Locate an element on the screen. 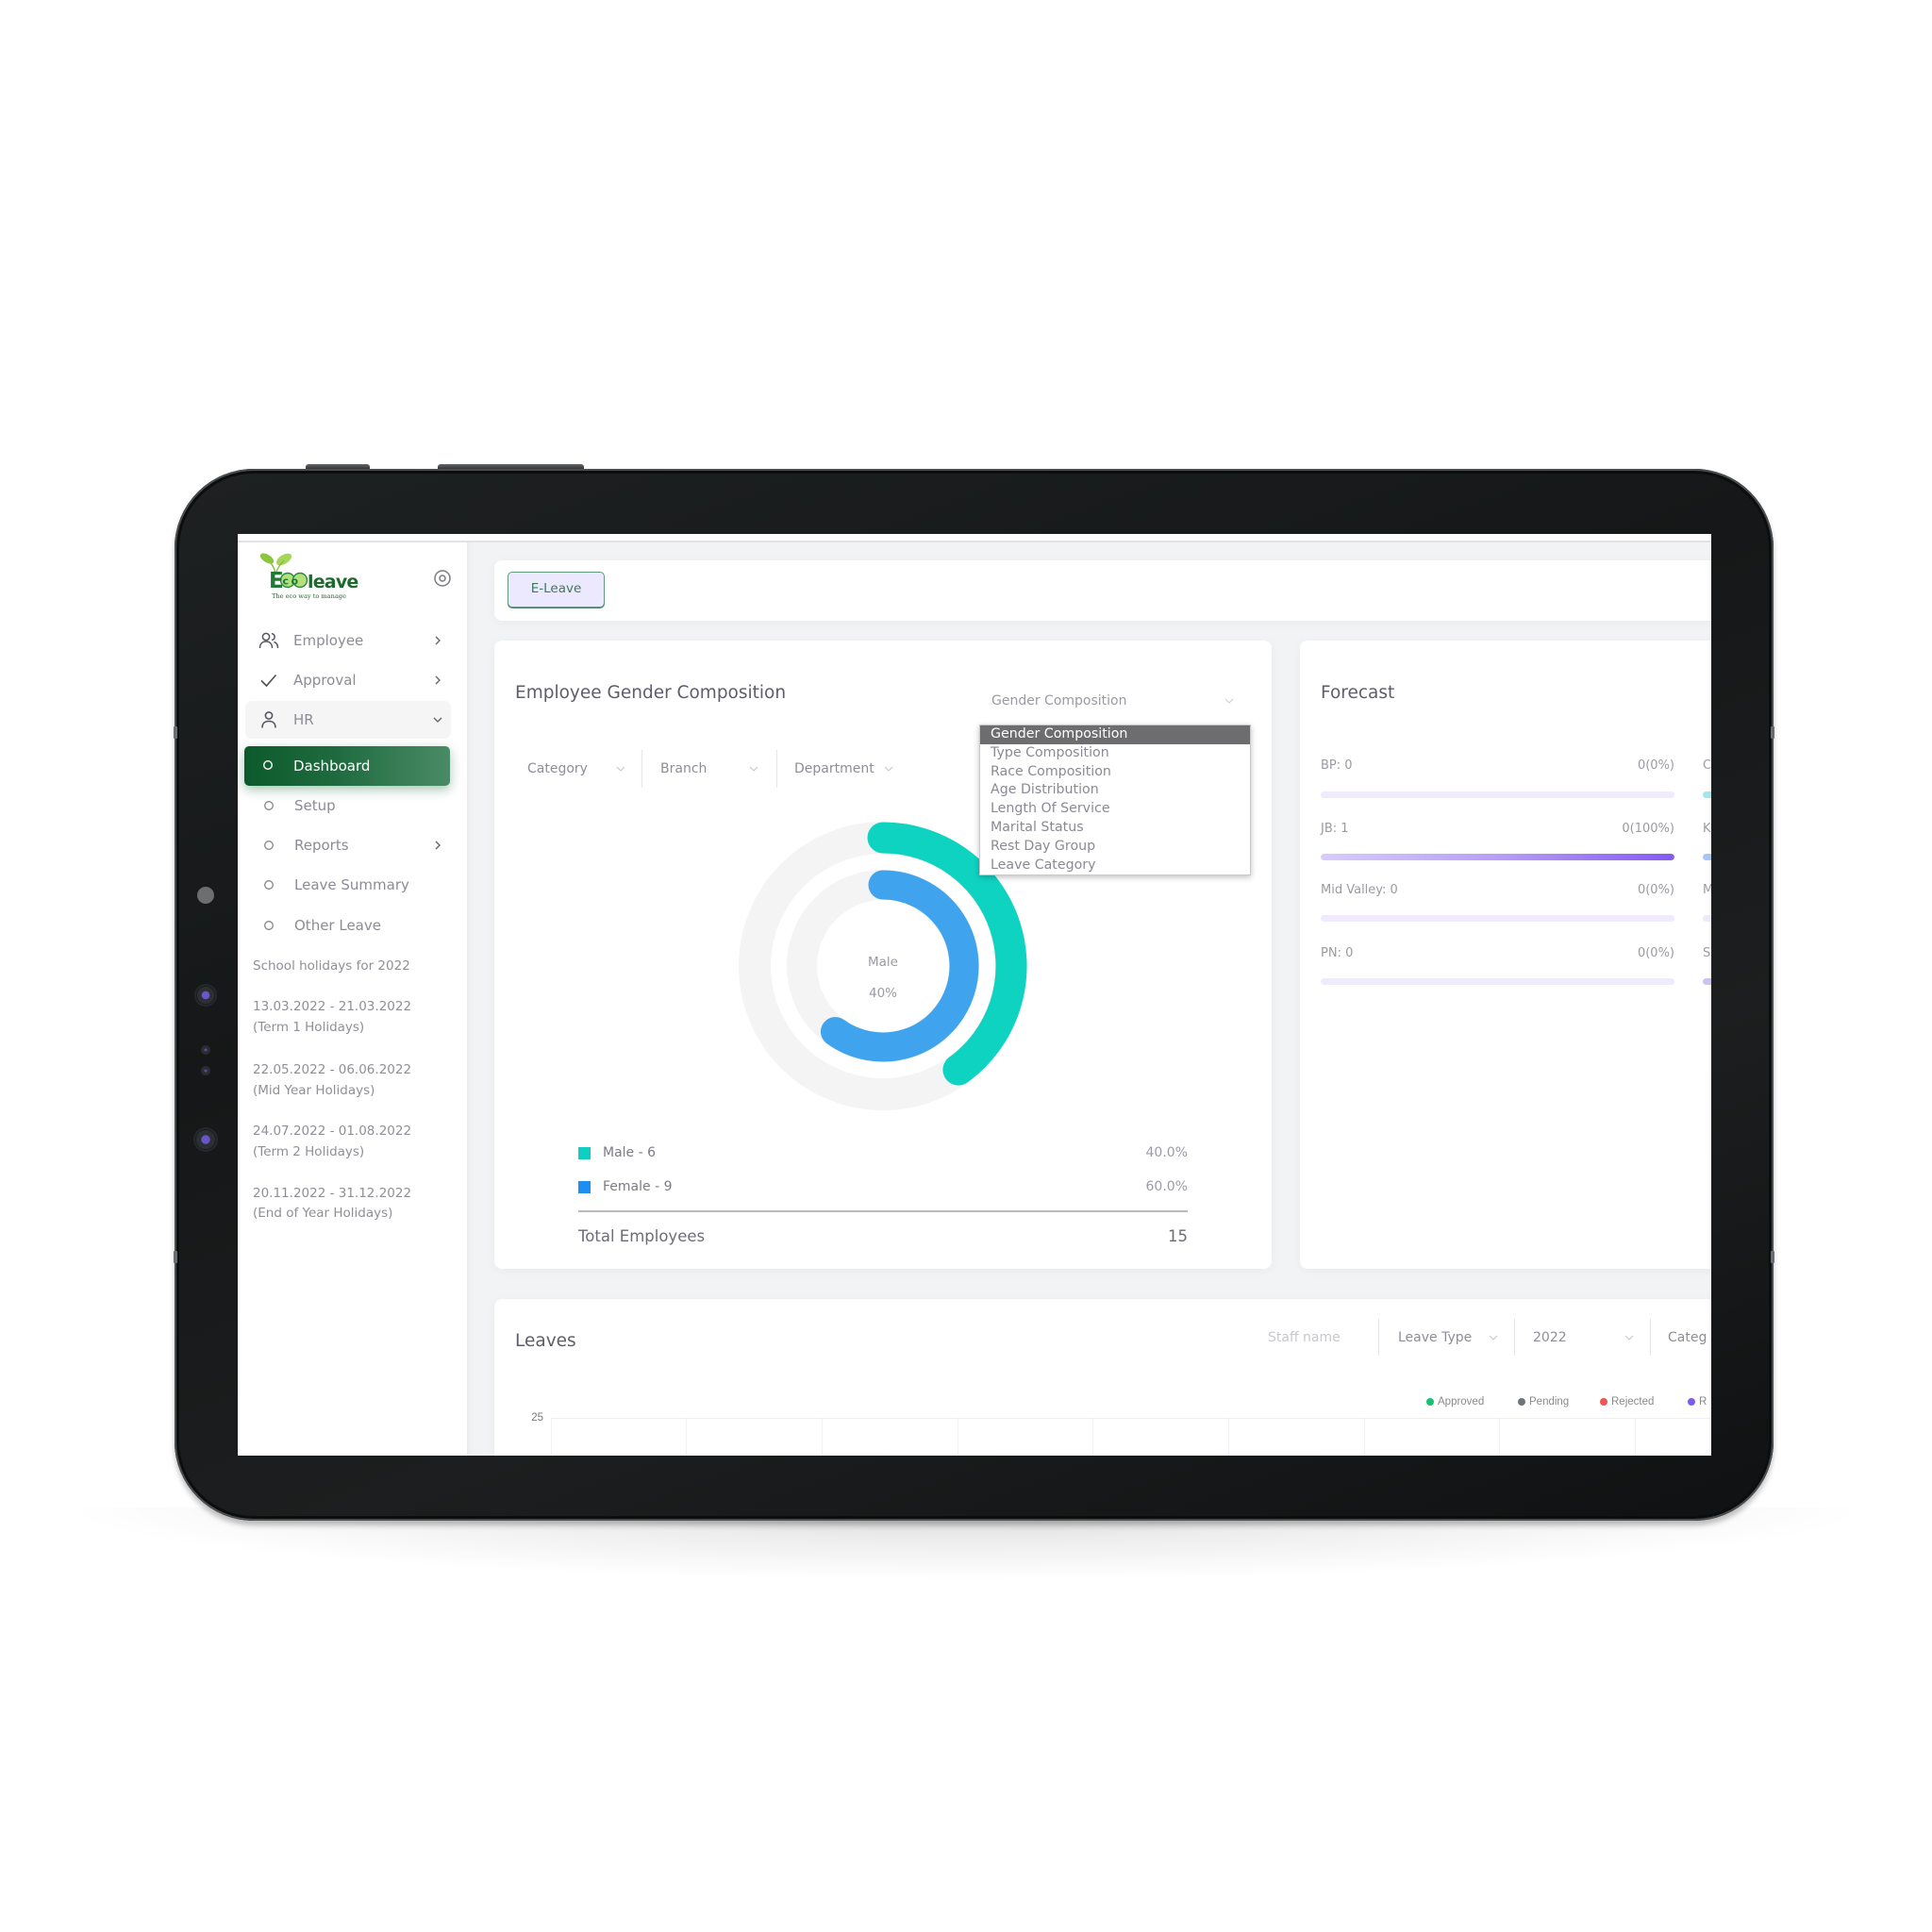 The image size is (1932, 1932). dropdown-option: Race Composition is located at coordinates (1115, 773).